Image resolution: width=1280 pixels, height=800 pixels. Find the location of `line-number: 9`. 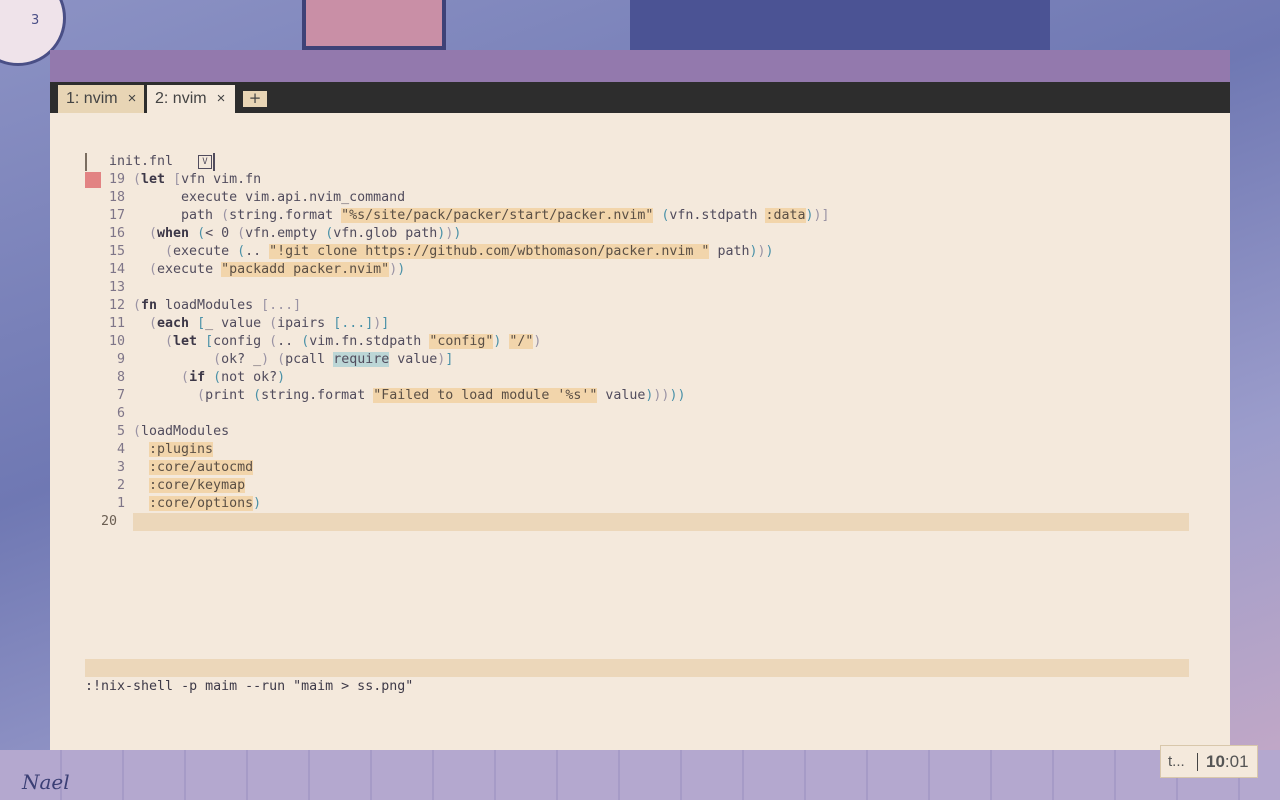

line-number: 9 is located at coordinates (120, 359).